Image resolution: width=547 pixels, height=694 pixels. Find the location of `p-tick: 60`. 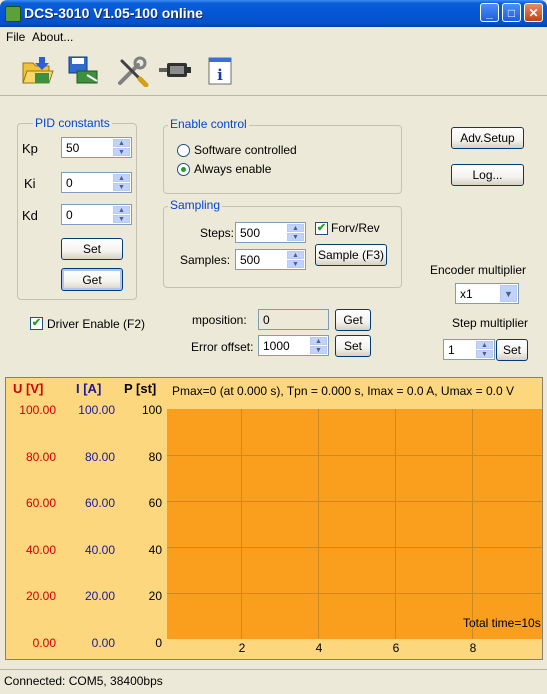

p-tick: 60 is located at coordinates (155, 503).